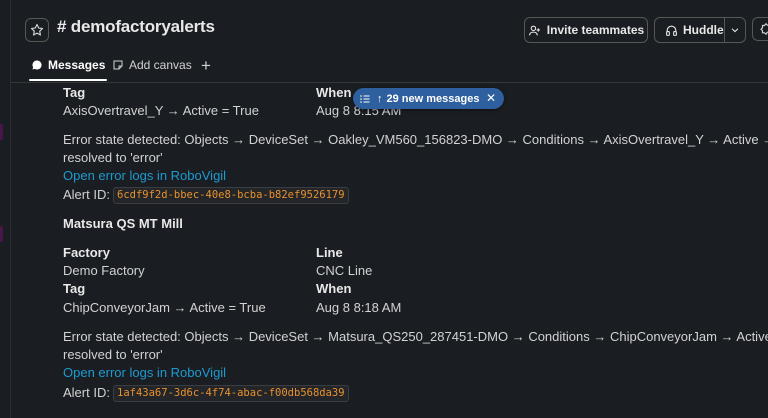  What do you see at coordinates (4, 209) in the screenshot?
I see `workspace-sidebar-edge` at bounding box center [4, 209].